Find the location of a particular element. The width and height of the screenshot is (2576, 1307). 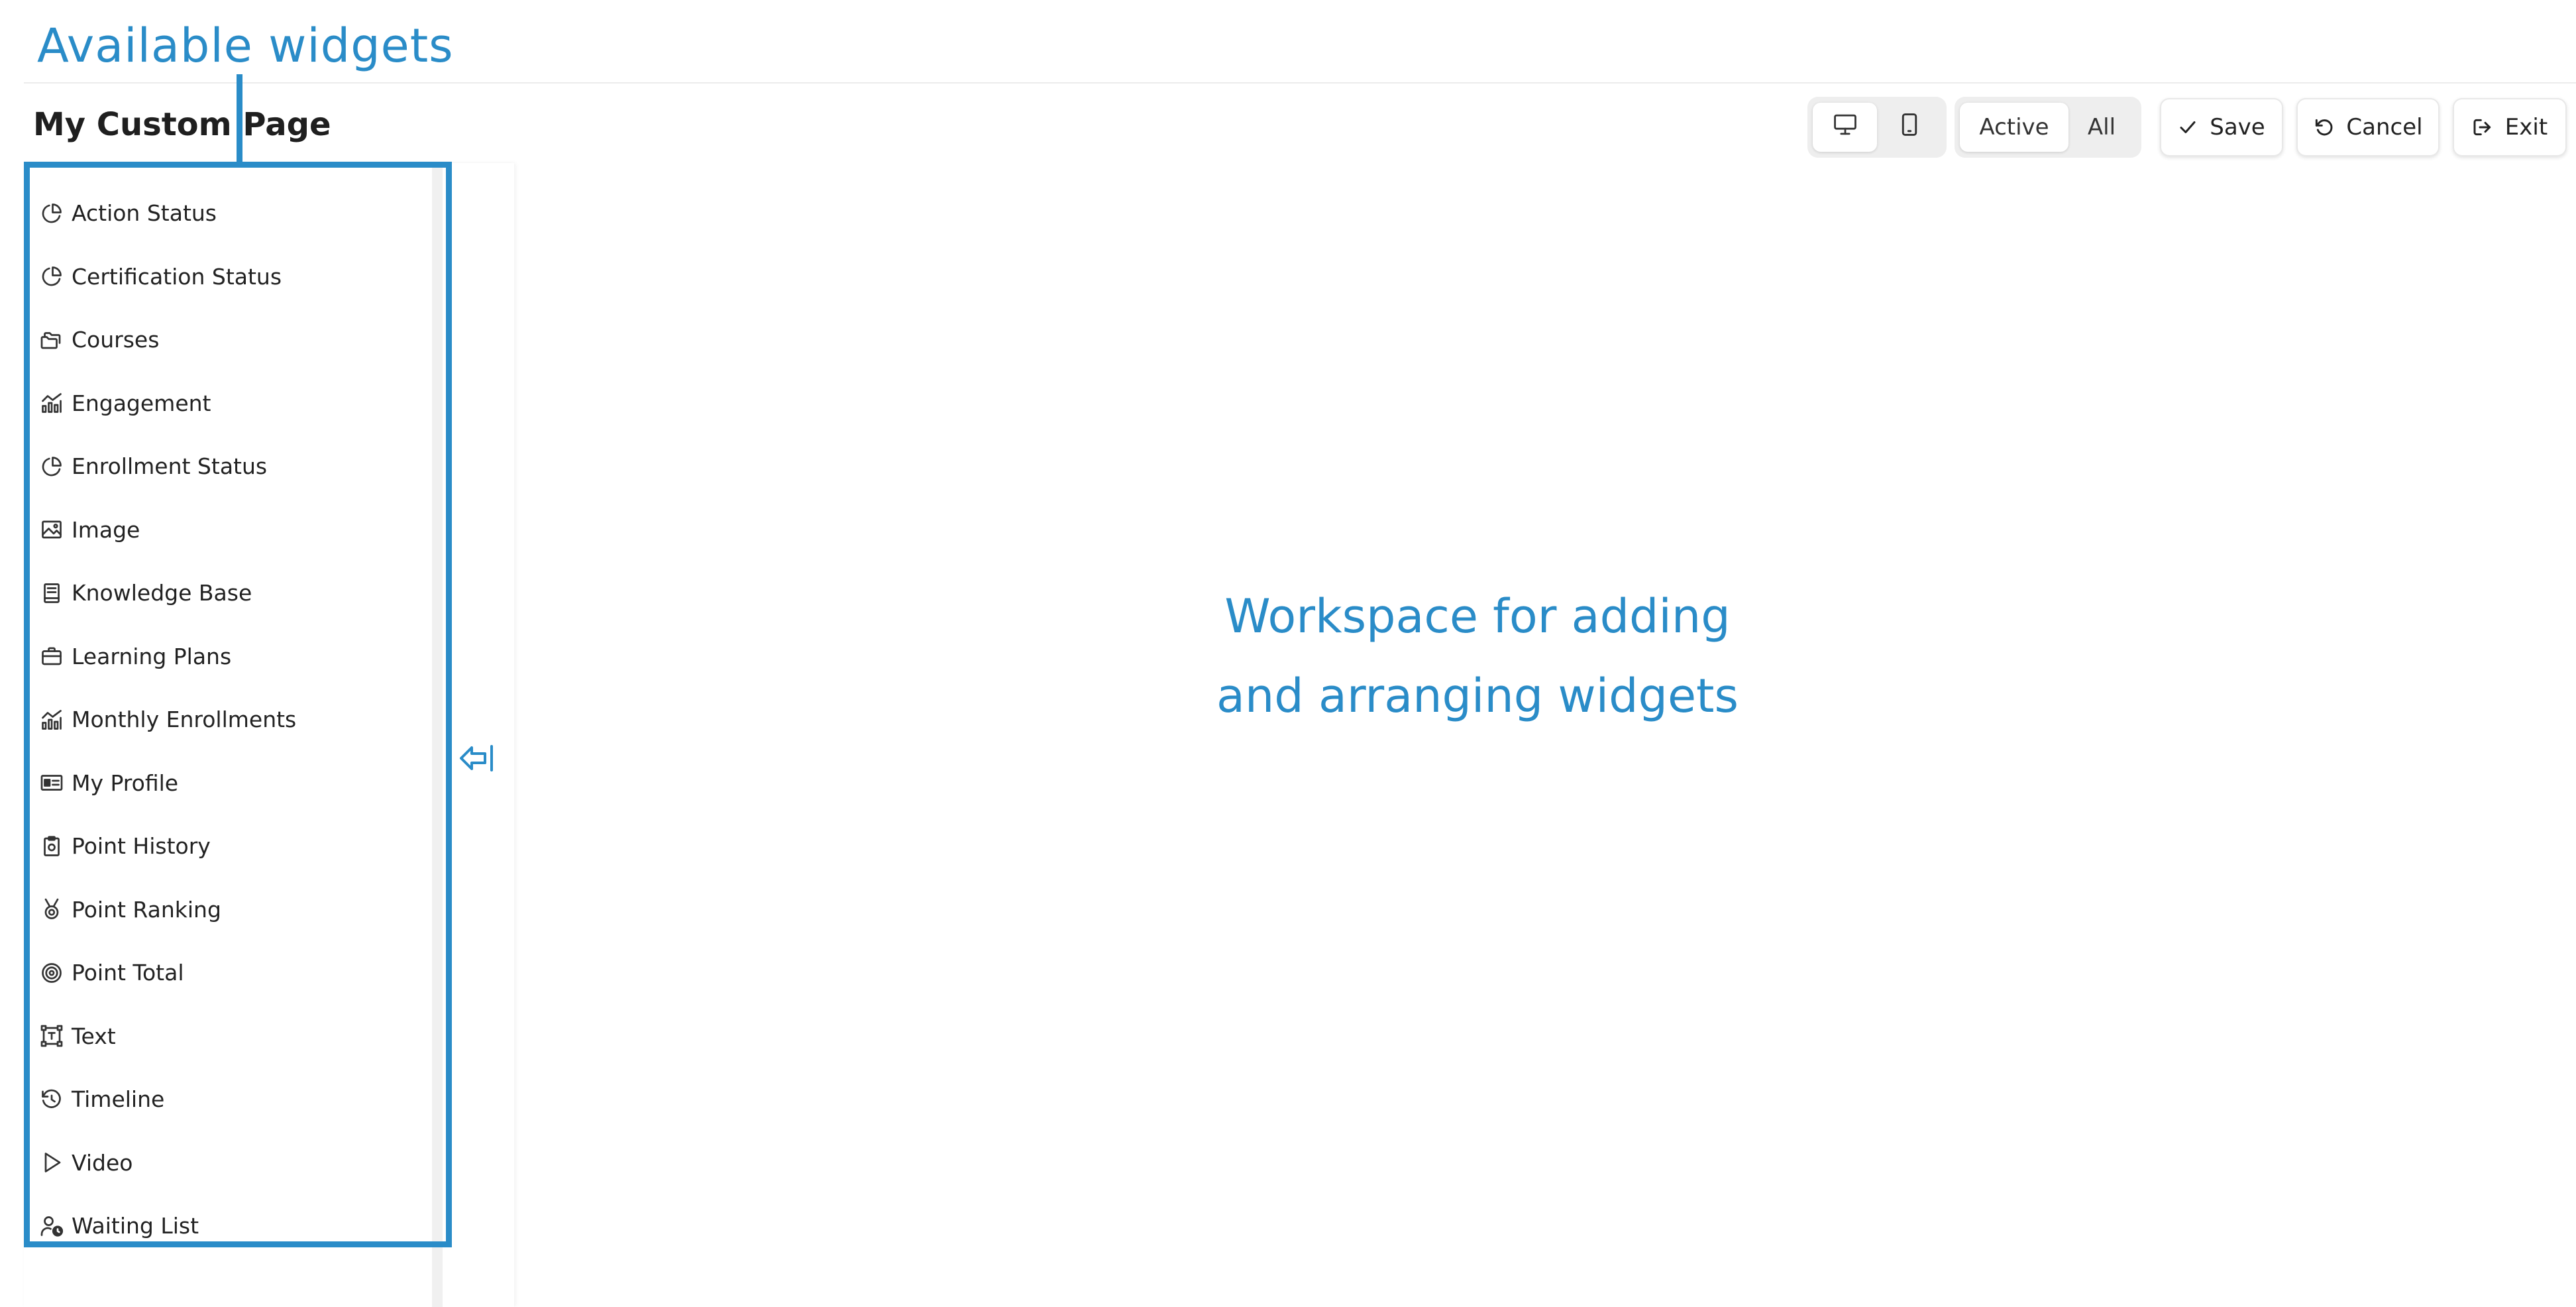

page-title: My Custom Page is located at coordinates (182, 125).